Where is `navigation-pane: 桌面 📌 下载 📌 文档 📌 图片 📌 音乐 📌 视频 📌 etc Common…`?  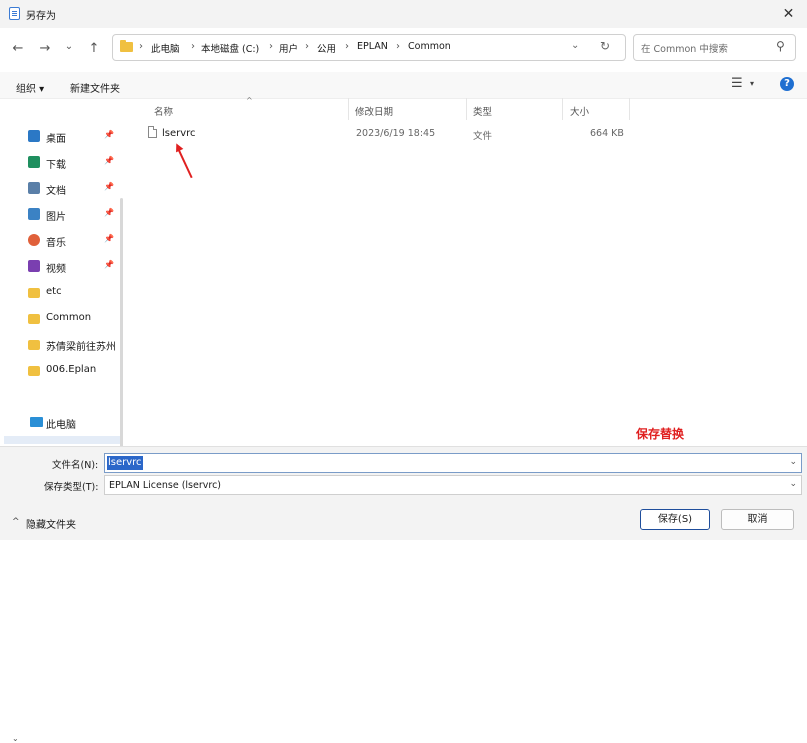
navigation-pane: 桌面 📌 下载 📌 文档 📌 图片 📌 音乐 📌 视频 📌 etc Common… is located at coordinates (62, 420).